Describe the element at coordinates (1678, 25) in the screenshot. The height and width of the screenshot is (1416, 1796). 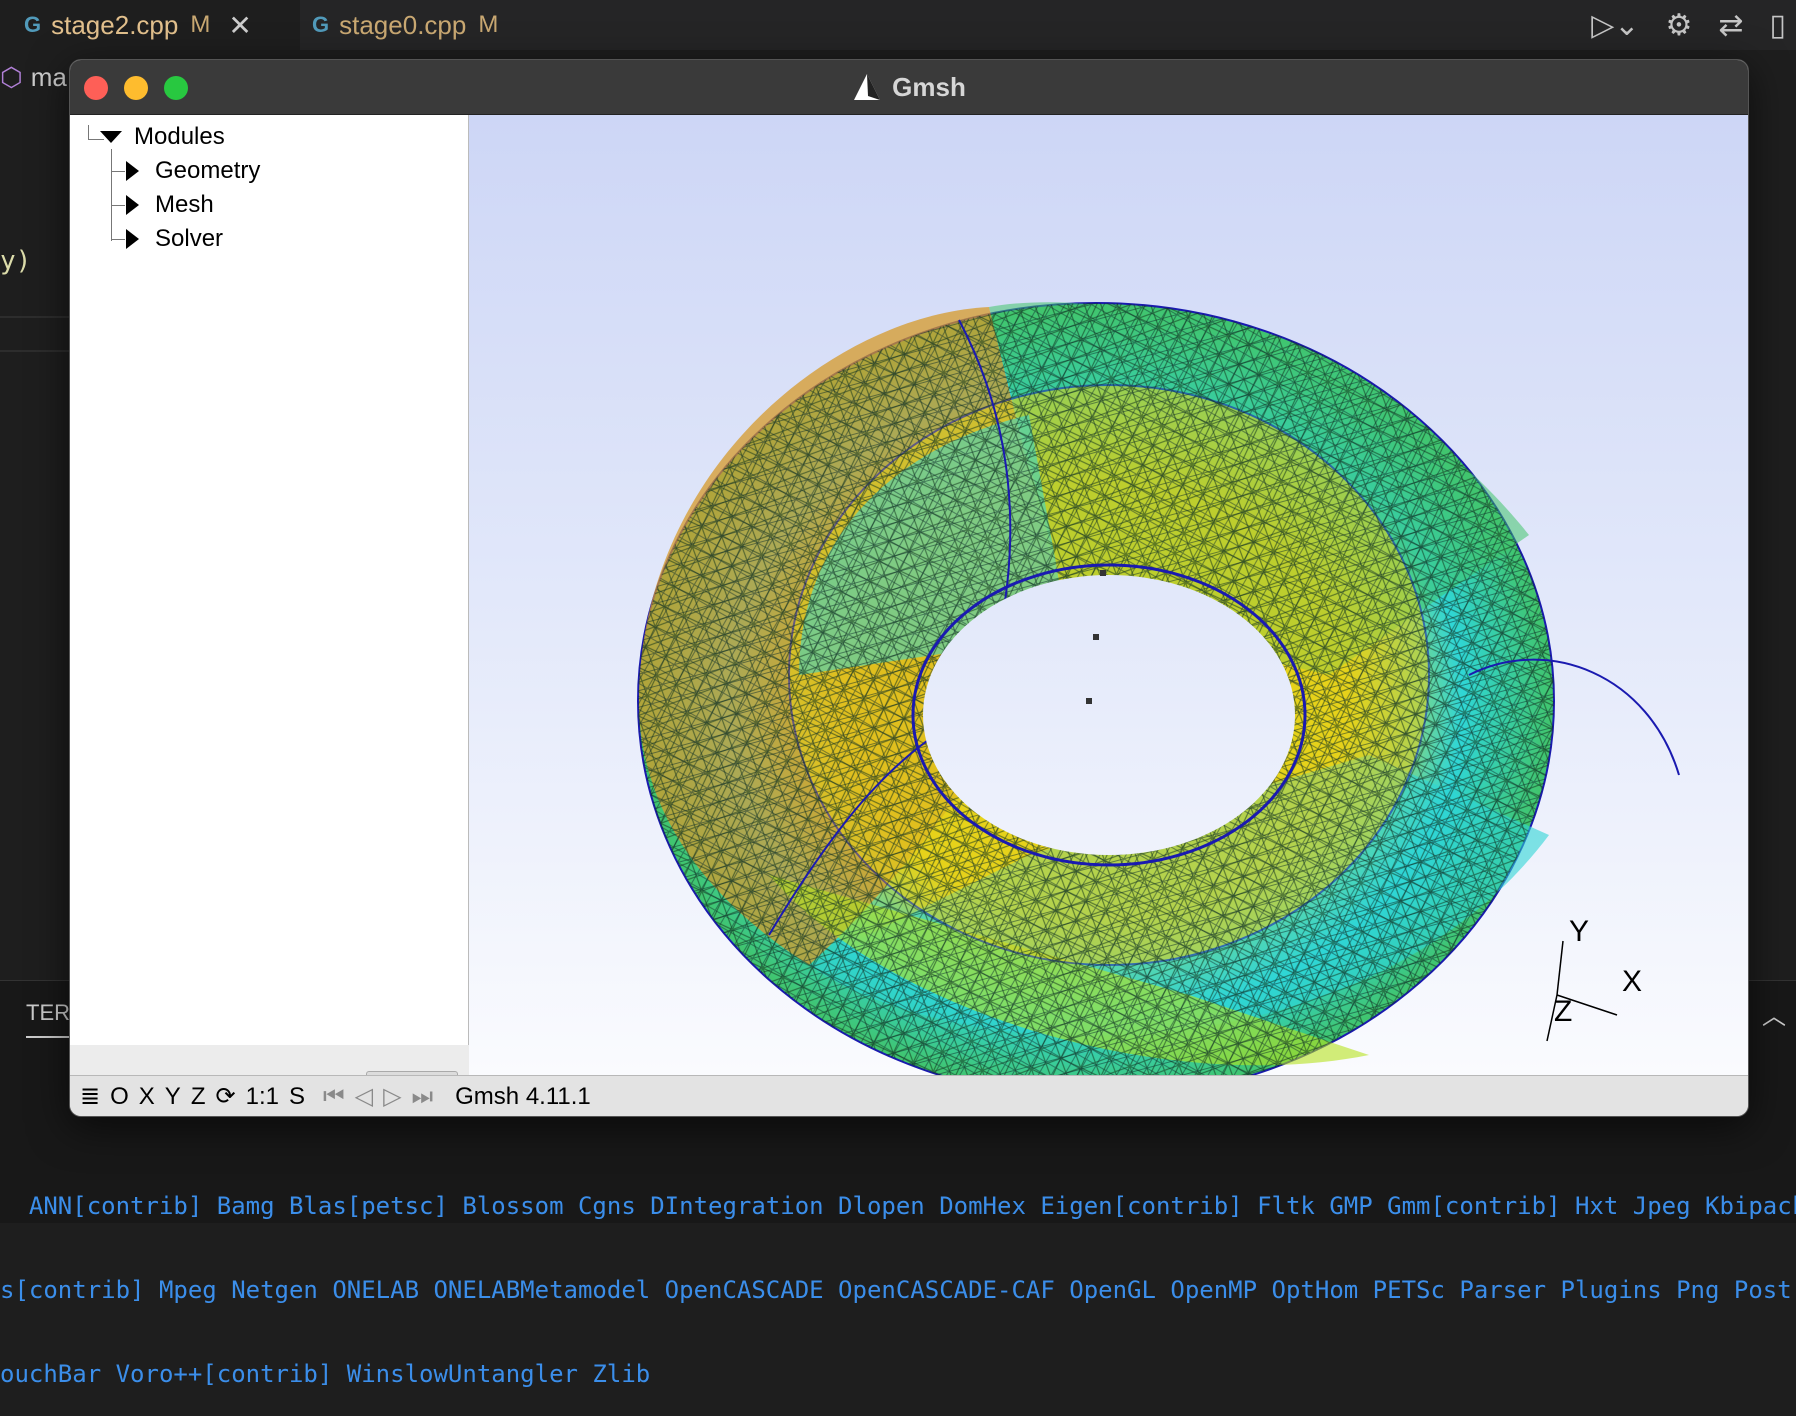
I see `gear-icon: ⚙` at that location.